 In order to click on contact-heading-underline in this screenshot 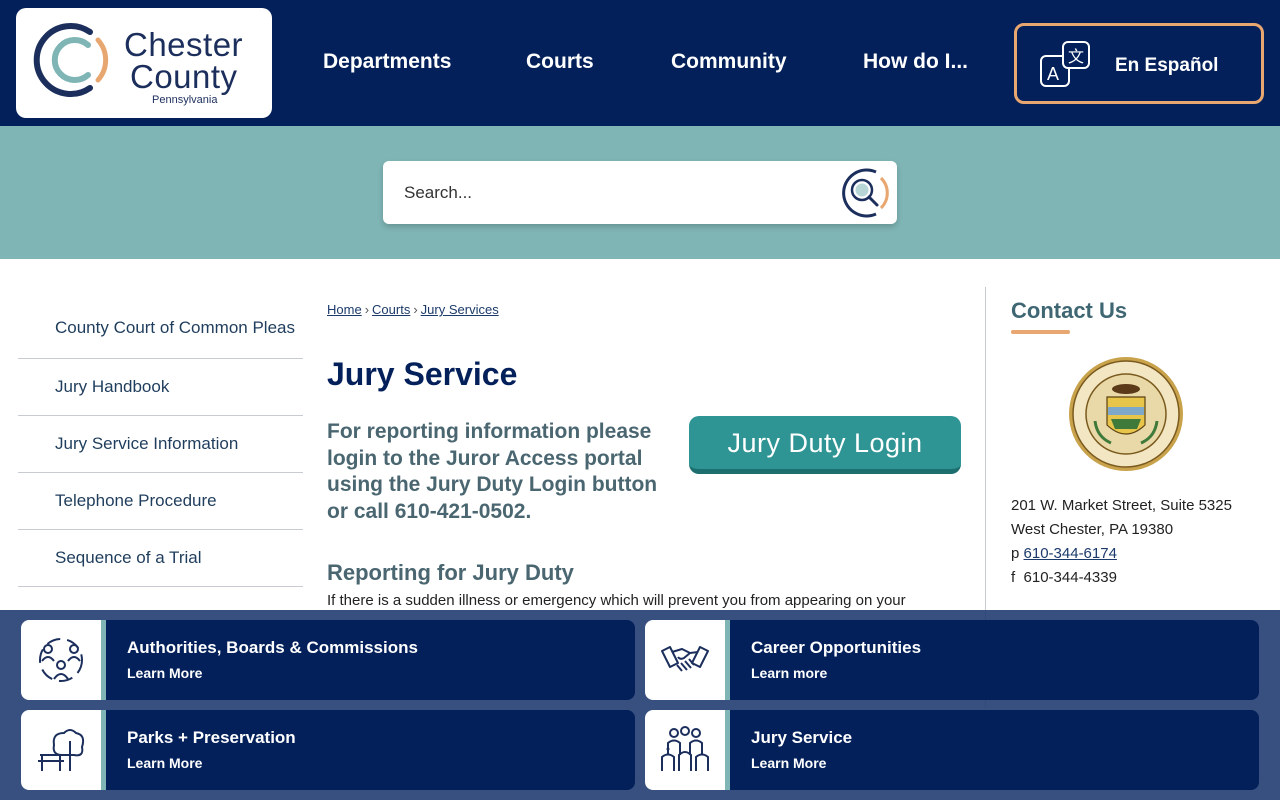, I will do `click(1040, 332)`.